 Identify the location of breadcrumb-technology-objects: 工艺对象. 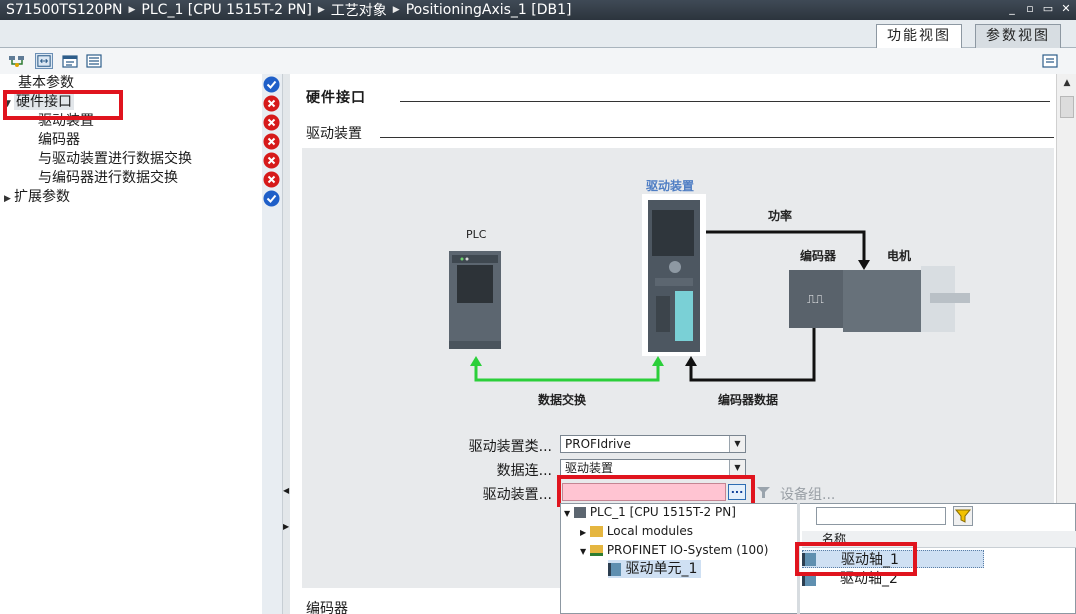
(359, 10).